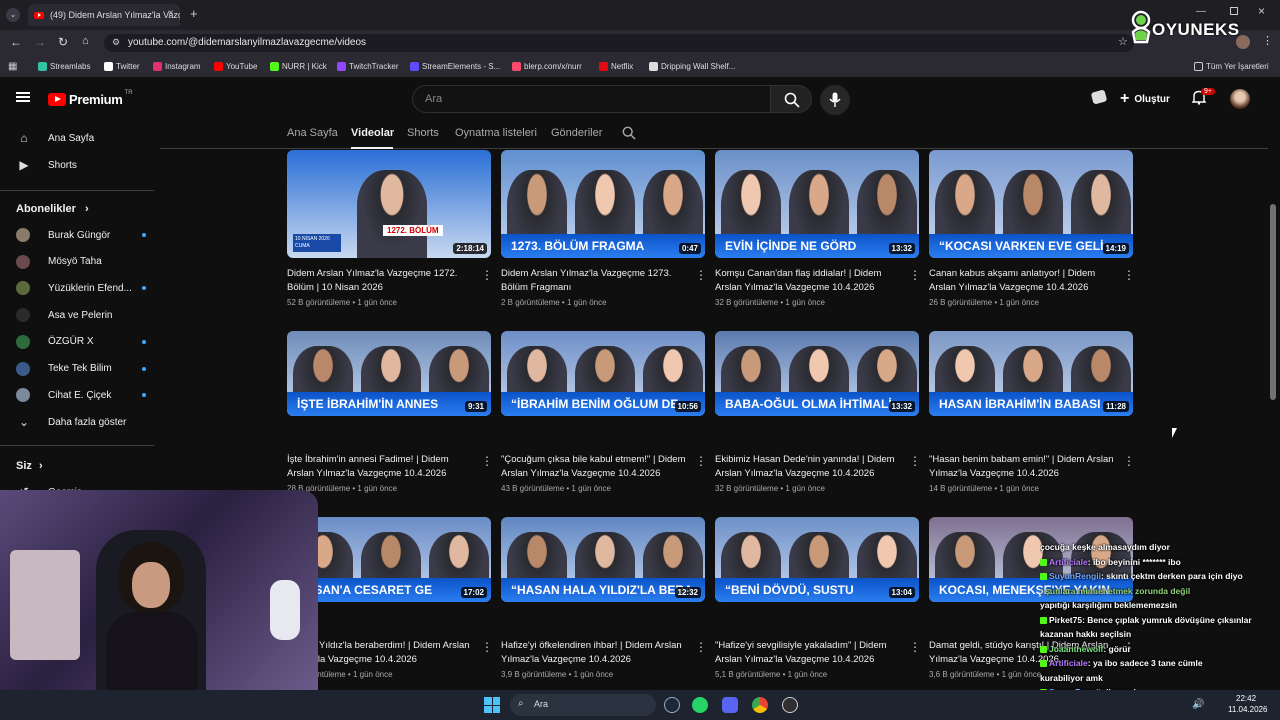 This screenshot has width=1280, height=720. What do you see at coordinates (1171, 576) in the screenshot?
I see `chat-text: : skıntı çektm derken para için diyo` at bounding box center [1171, 576].